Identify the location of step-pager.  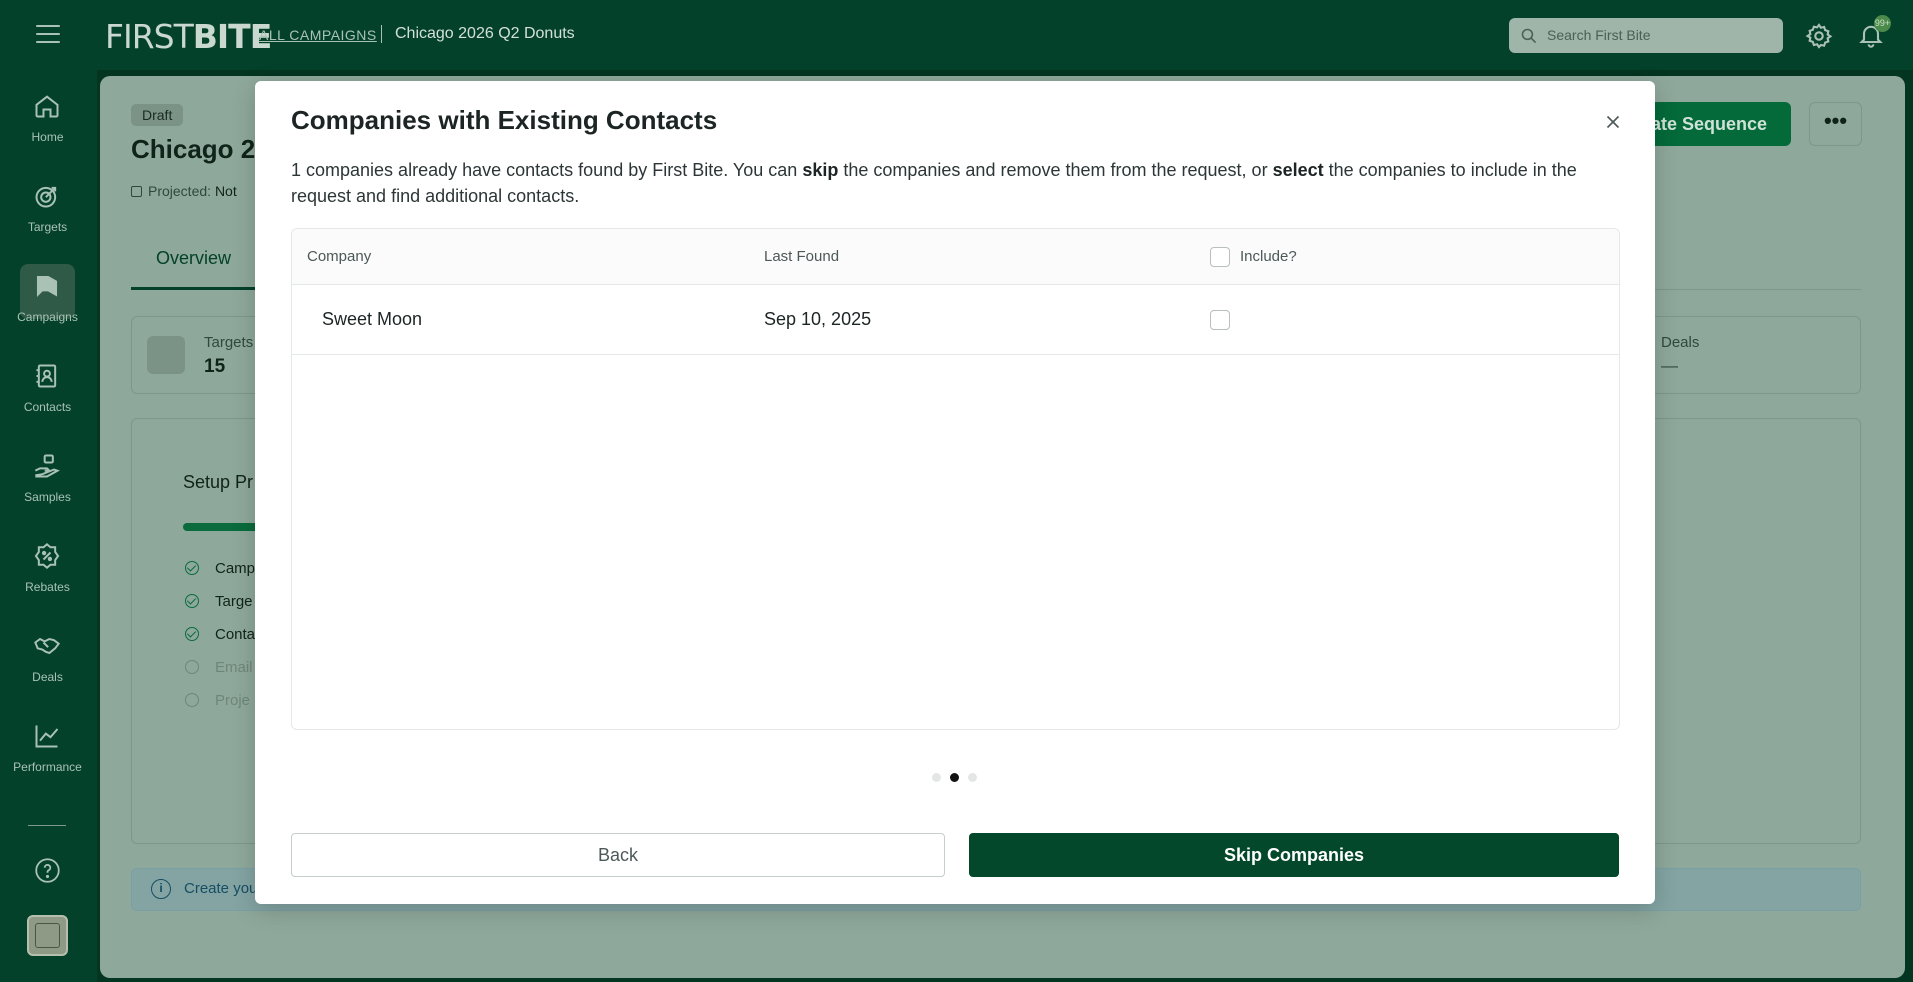
(957, 778).